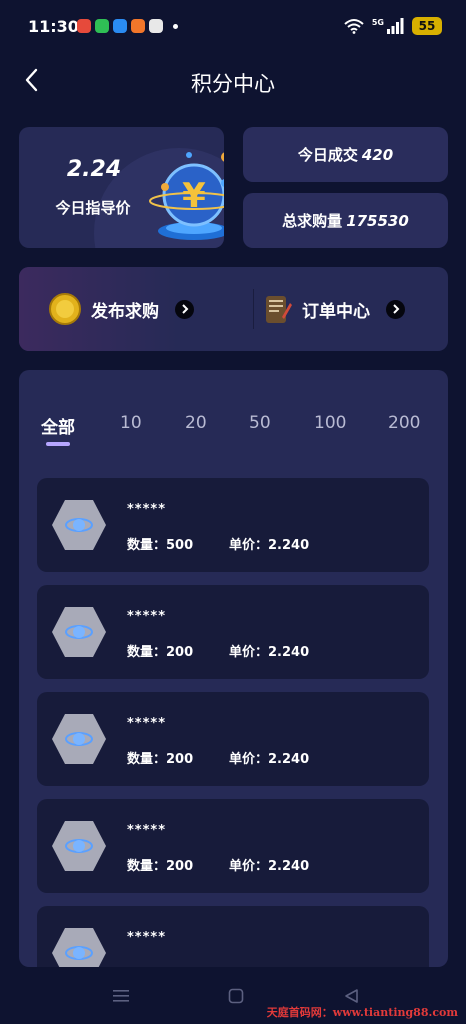 This screenshot has width=466, height=1024. Describe the element at coordinates (354, 26) in the screenshot. I see `wifi-icon` at that location.